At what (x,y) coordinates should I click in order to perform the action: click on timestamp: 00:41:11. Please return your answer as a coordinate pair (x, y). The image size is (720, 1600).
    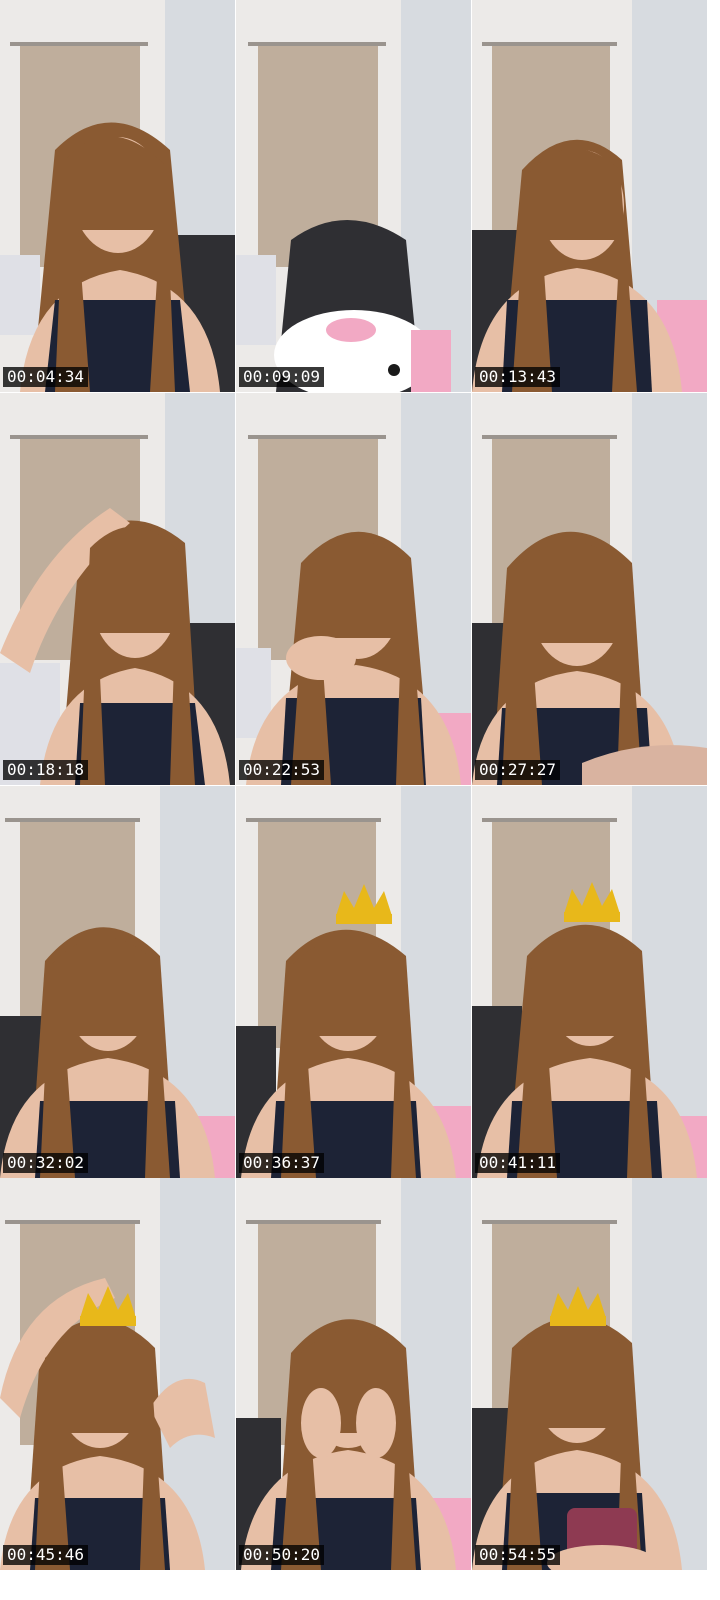
    Looking at the image, I should click on (518, 1163).